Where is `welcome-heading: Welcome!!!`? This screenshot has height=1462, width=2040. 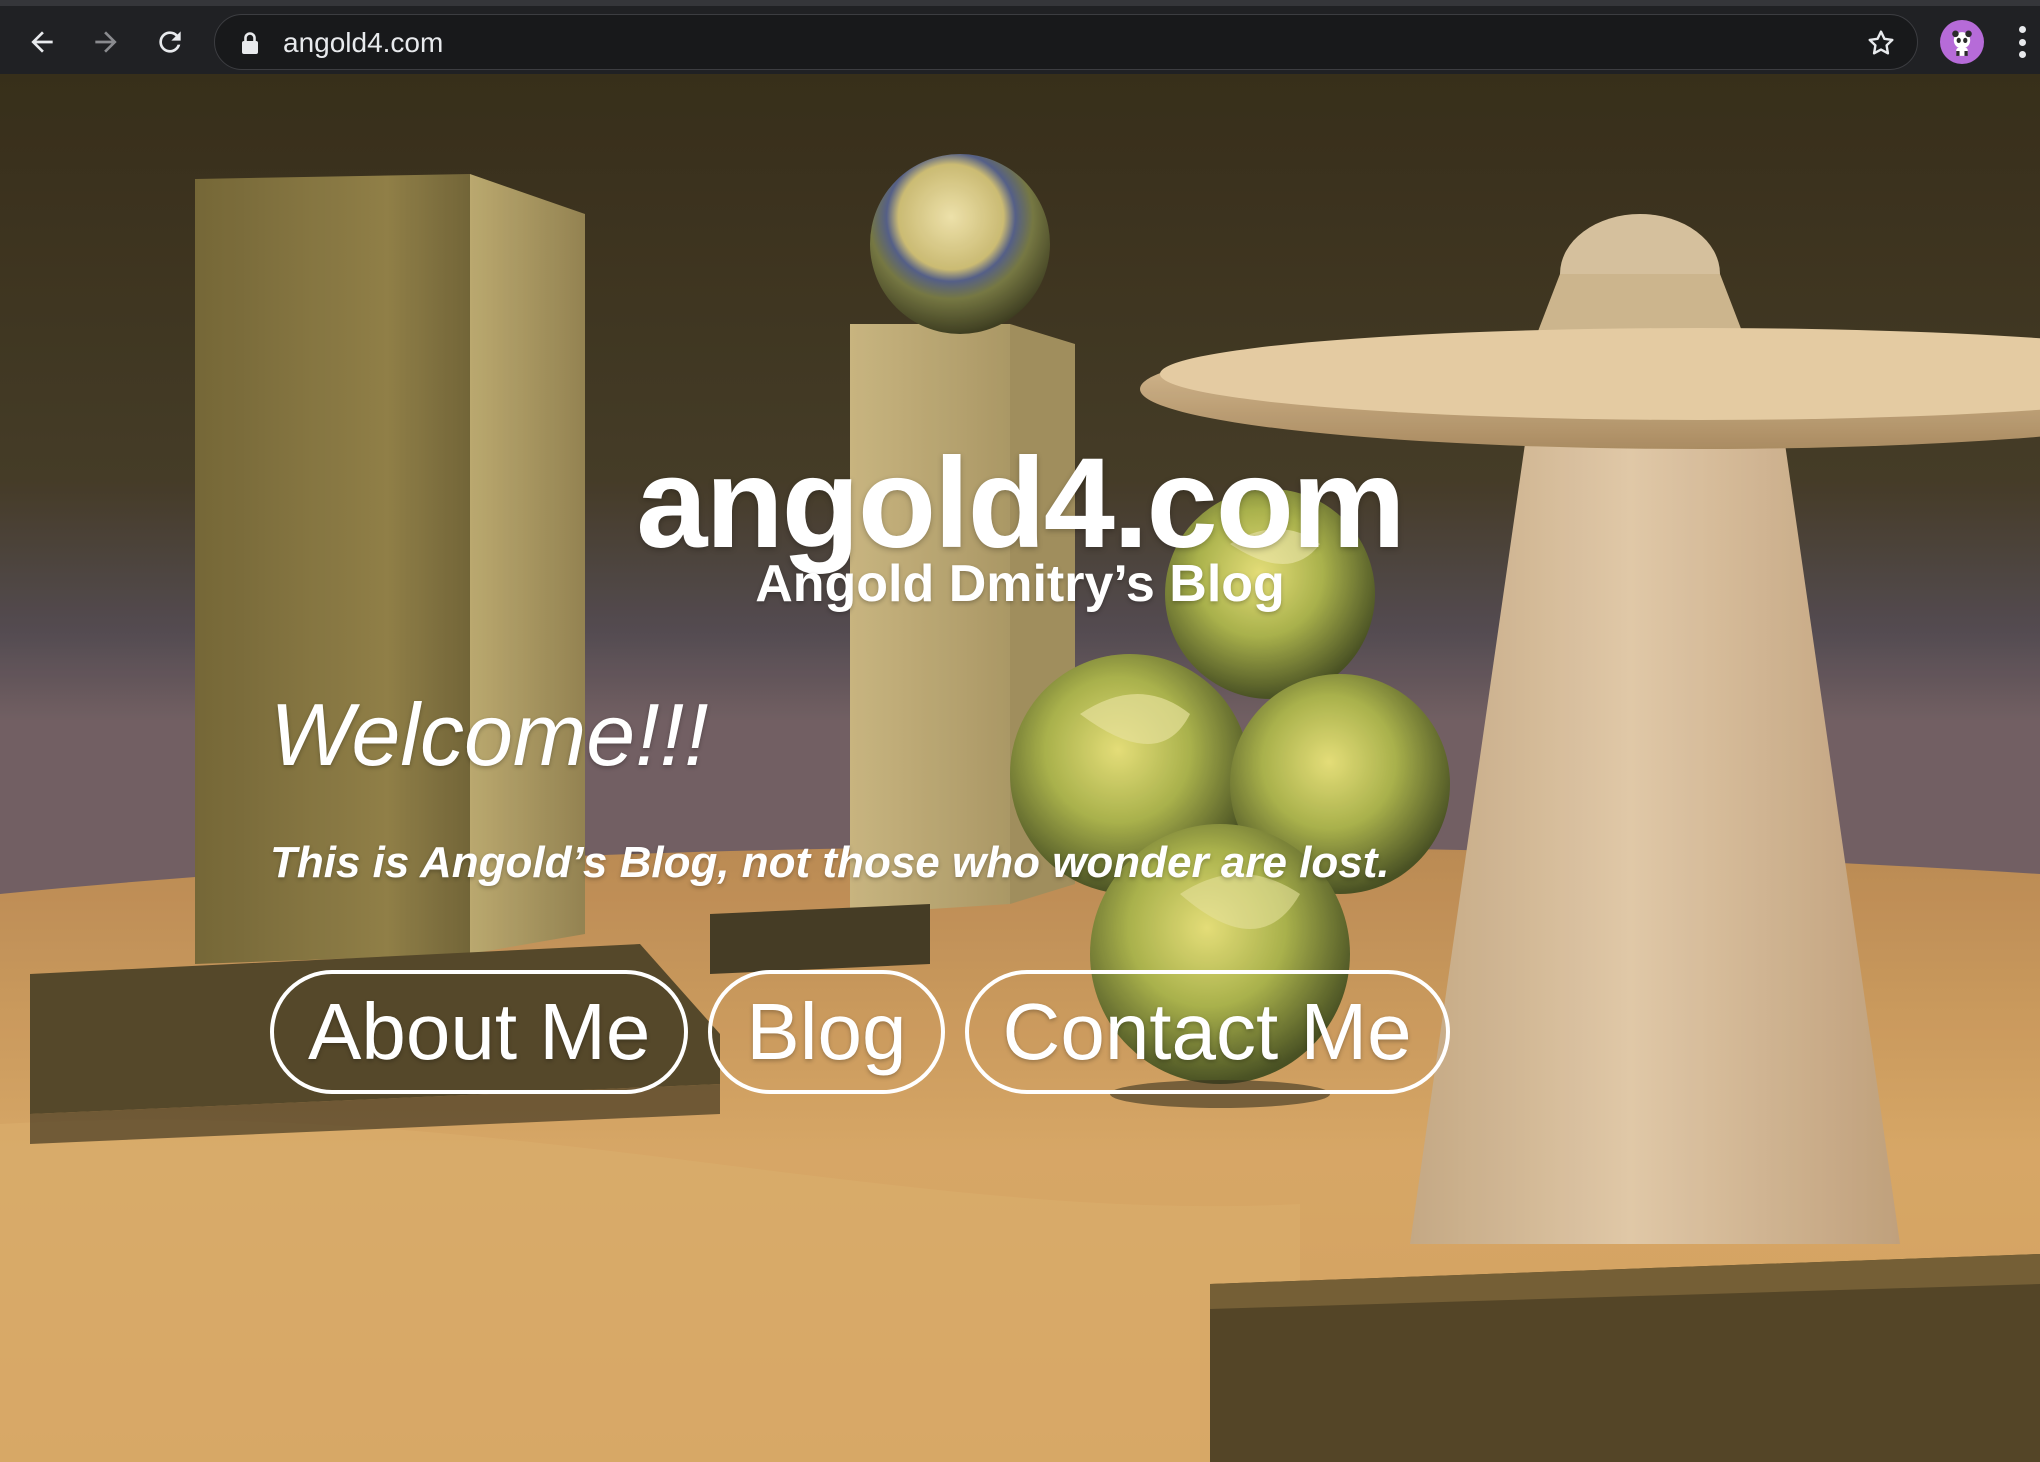
welcome-heading: Welcome!!! is located at coordinates (489, 734).